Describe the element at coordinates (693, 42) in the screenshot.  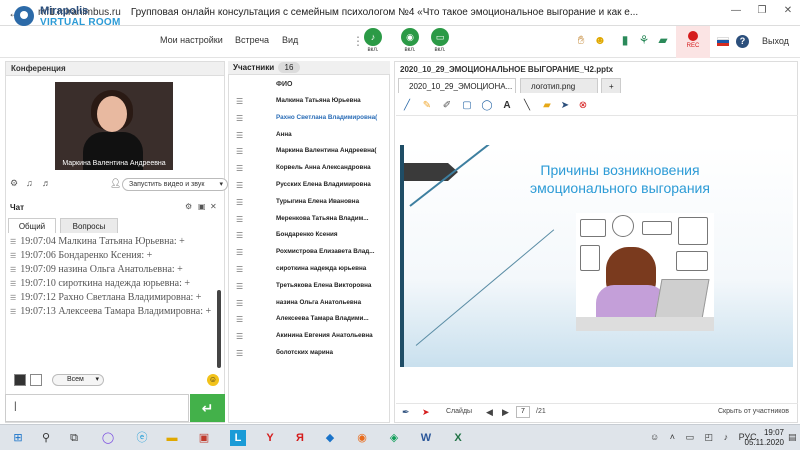
I see `record-button: REC` at that location.